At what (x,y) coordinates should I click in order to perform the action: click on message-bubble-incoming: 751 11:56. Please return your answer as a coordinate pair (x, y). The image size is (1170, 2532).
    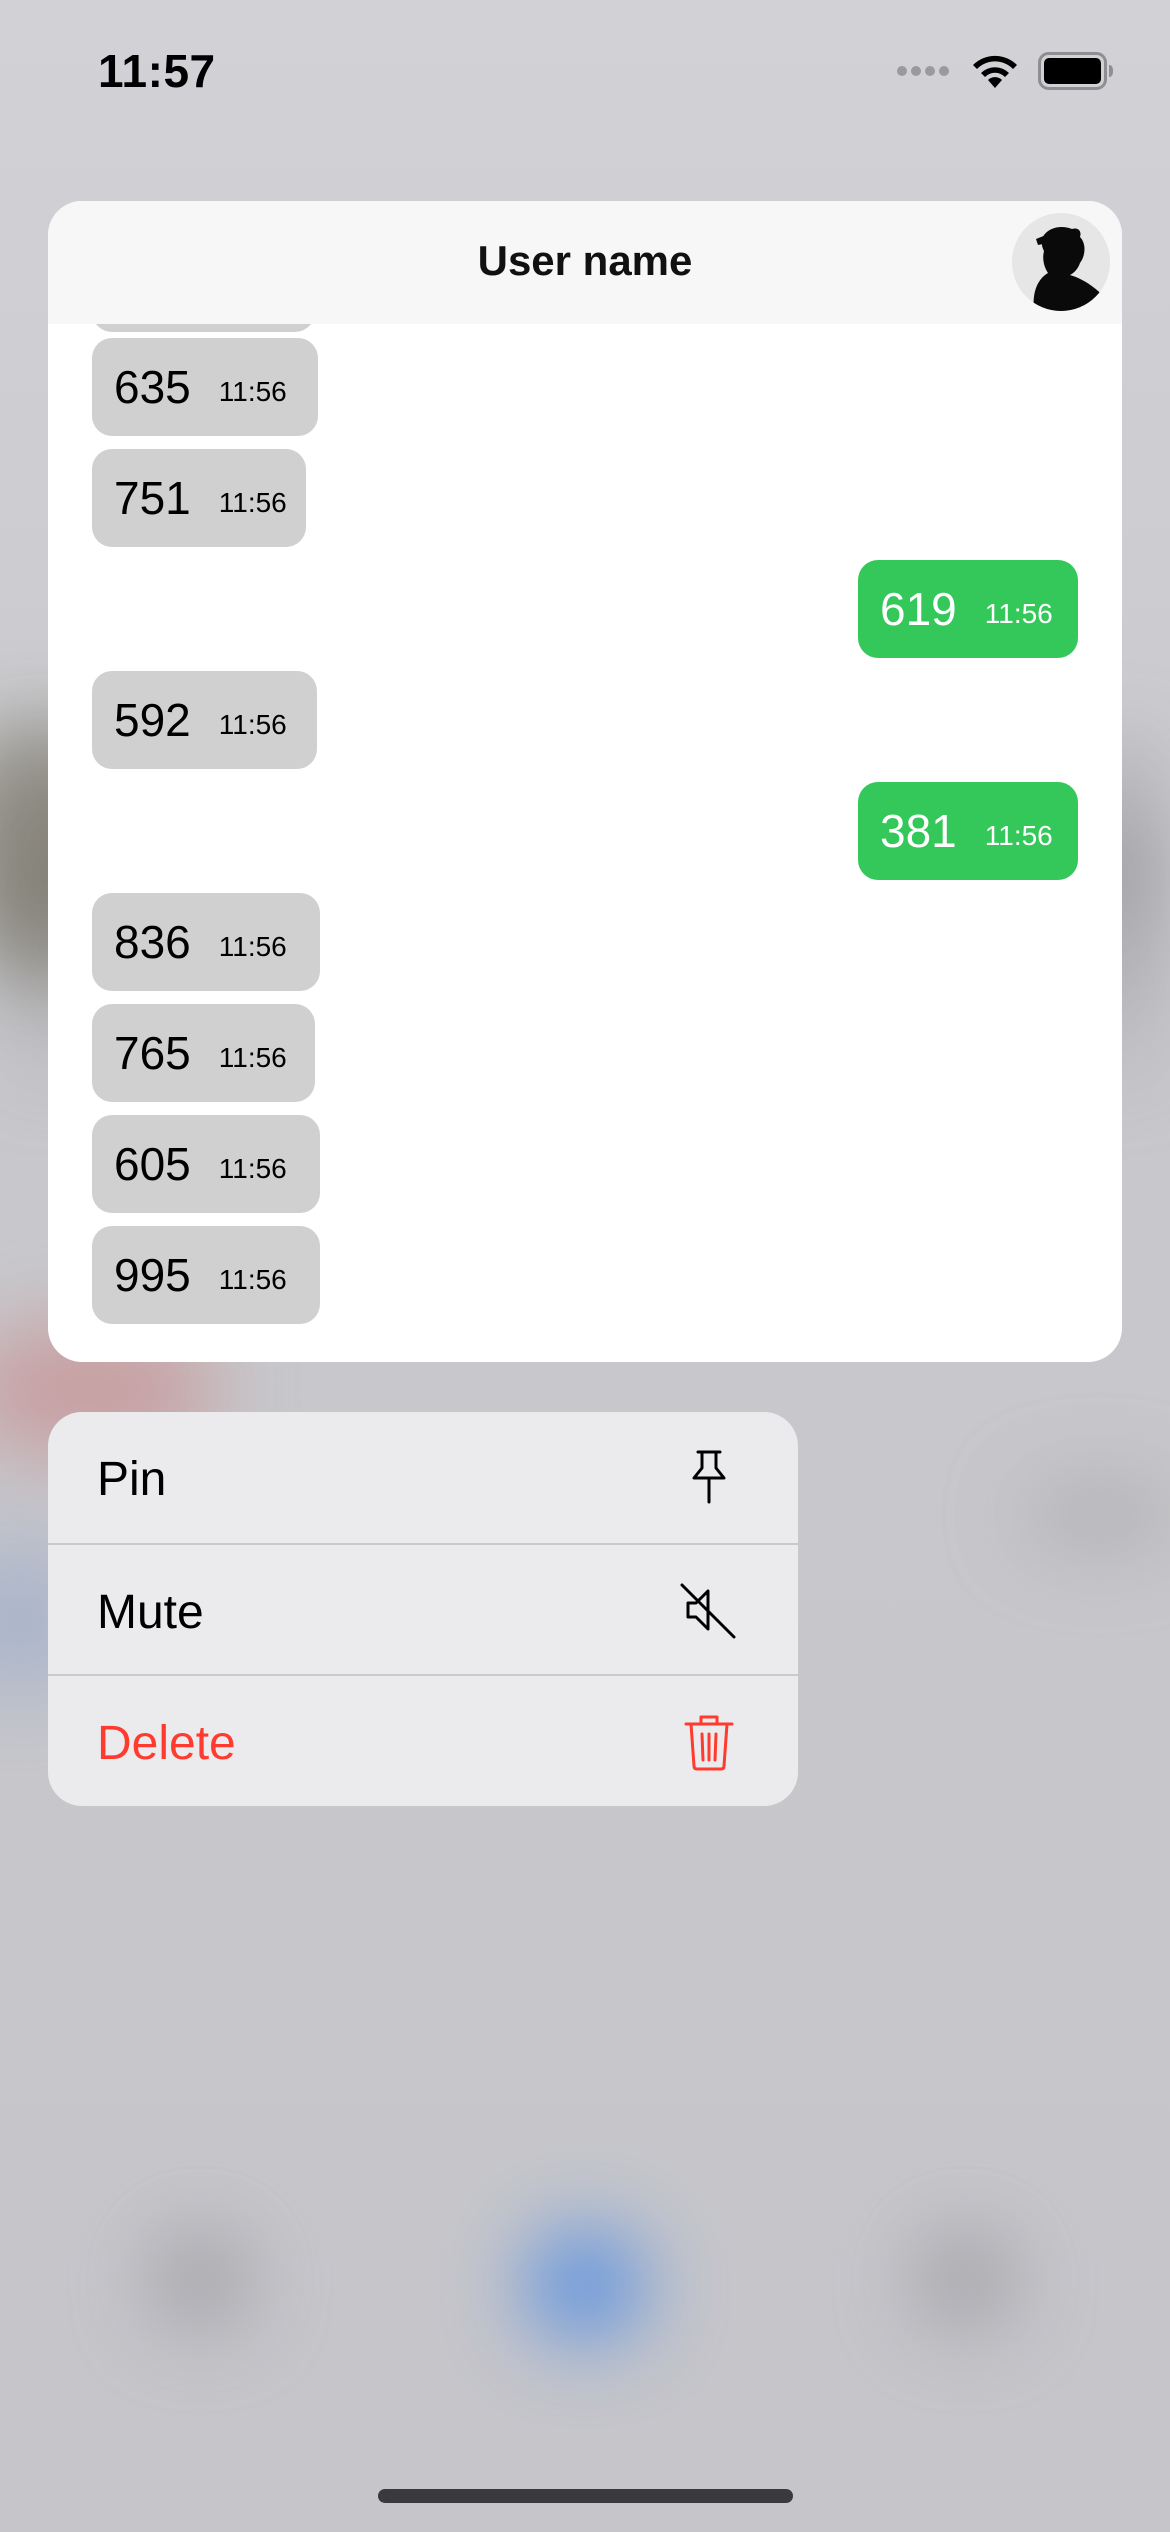
    Looking at the image, I should click on (199, 498).